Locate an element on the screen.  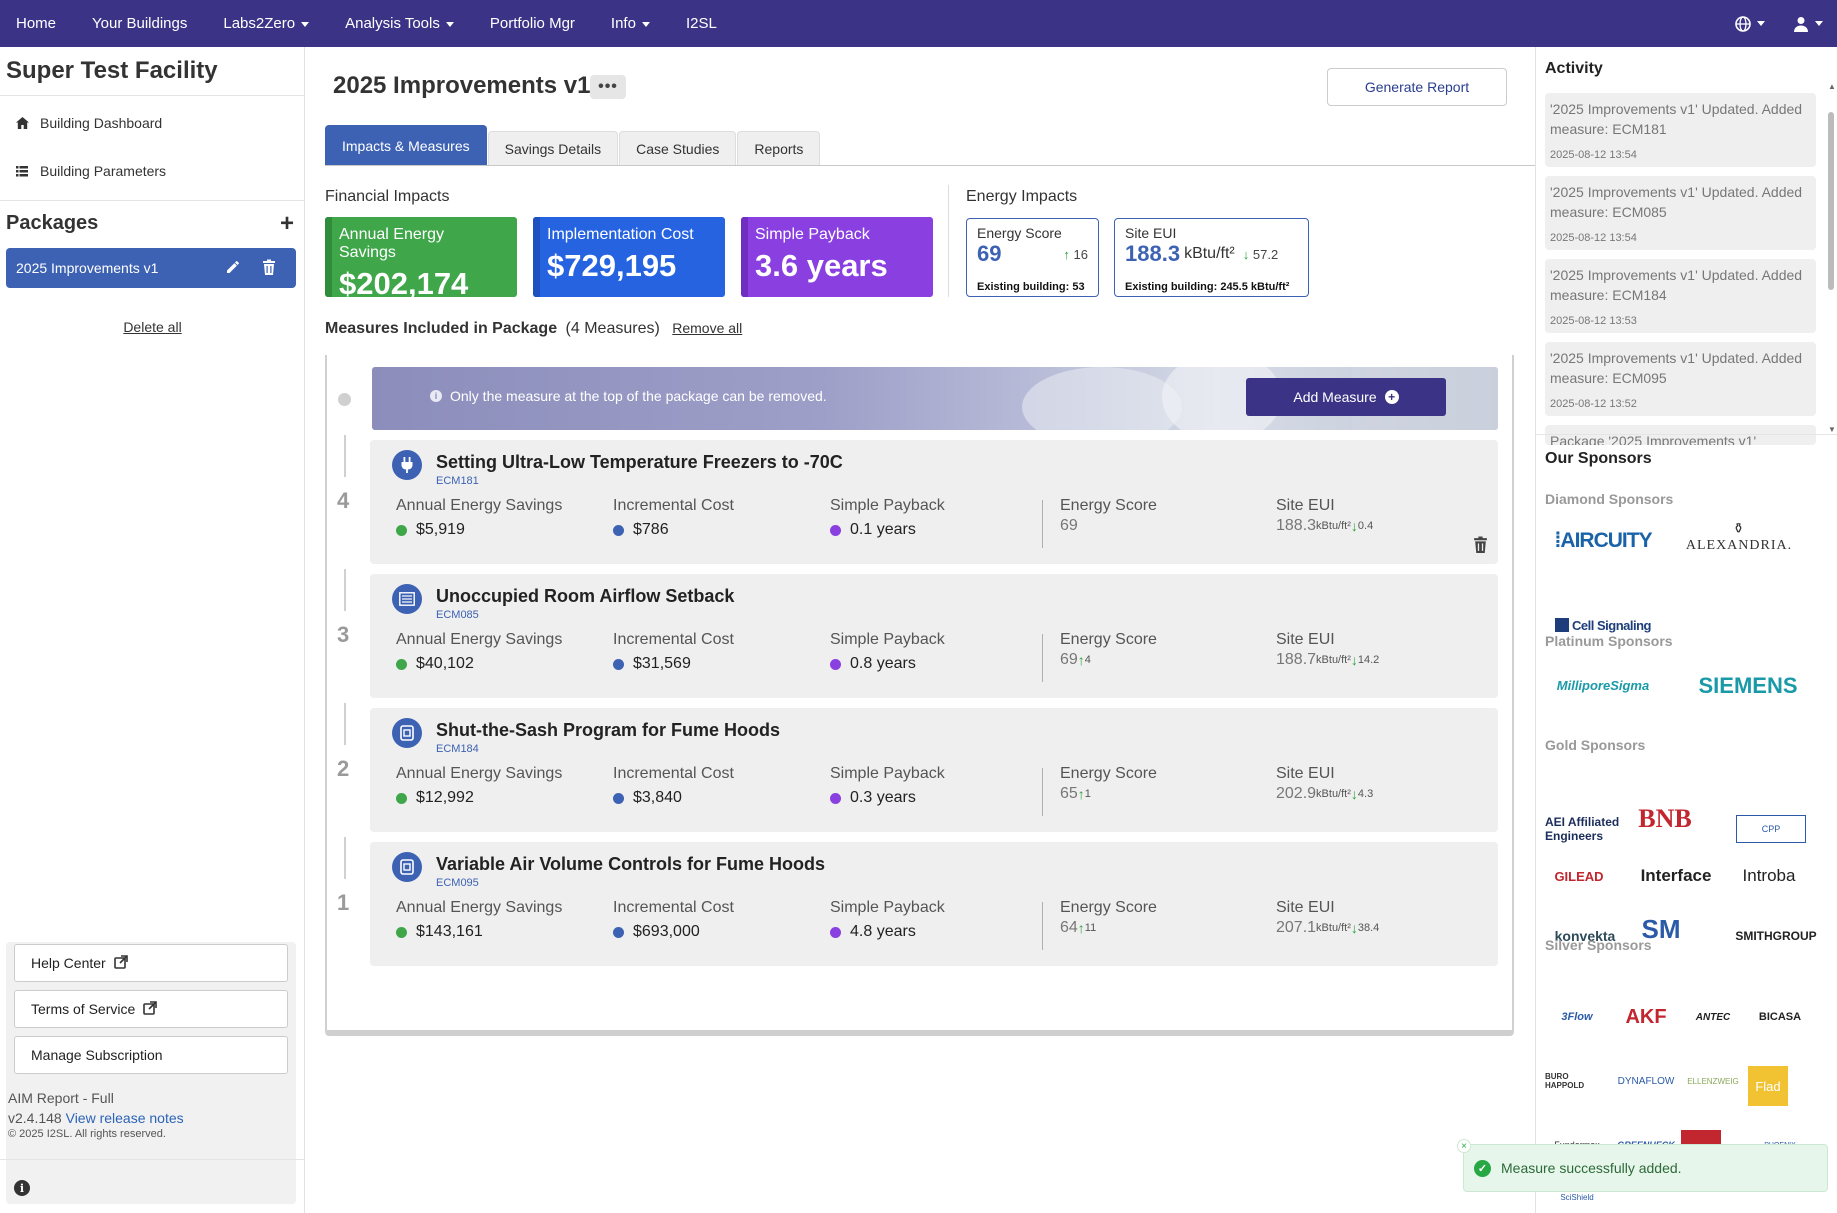
sponsor-name: AIRCUITY is located at coordinates (1606, 540).